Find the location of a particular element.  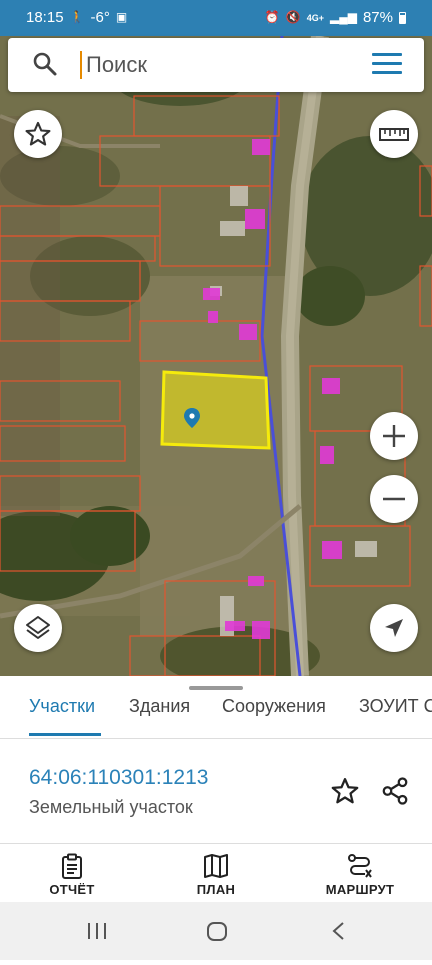

home-icon is located at coordinates (217, 931).